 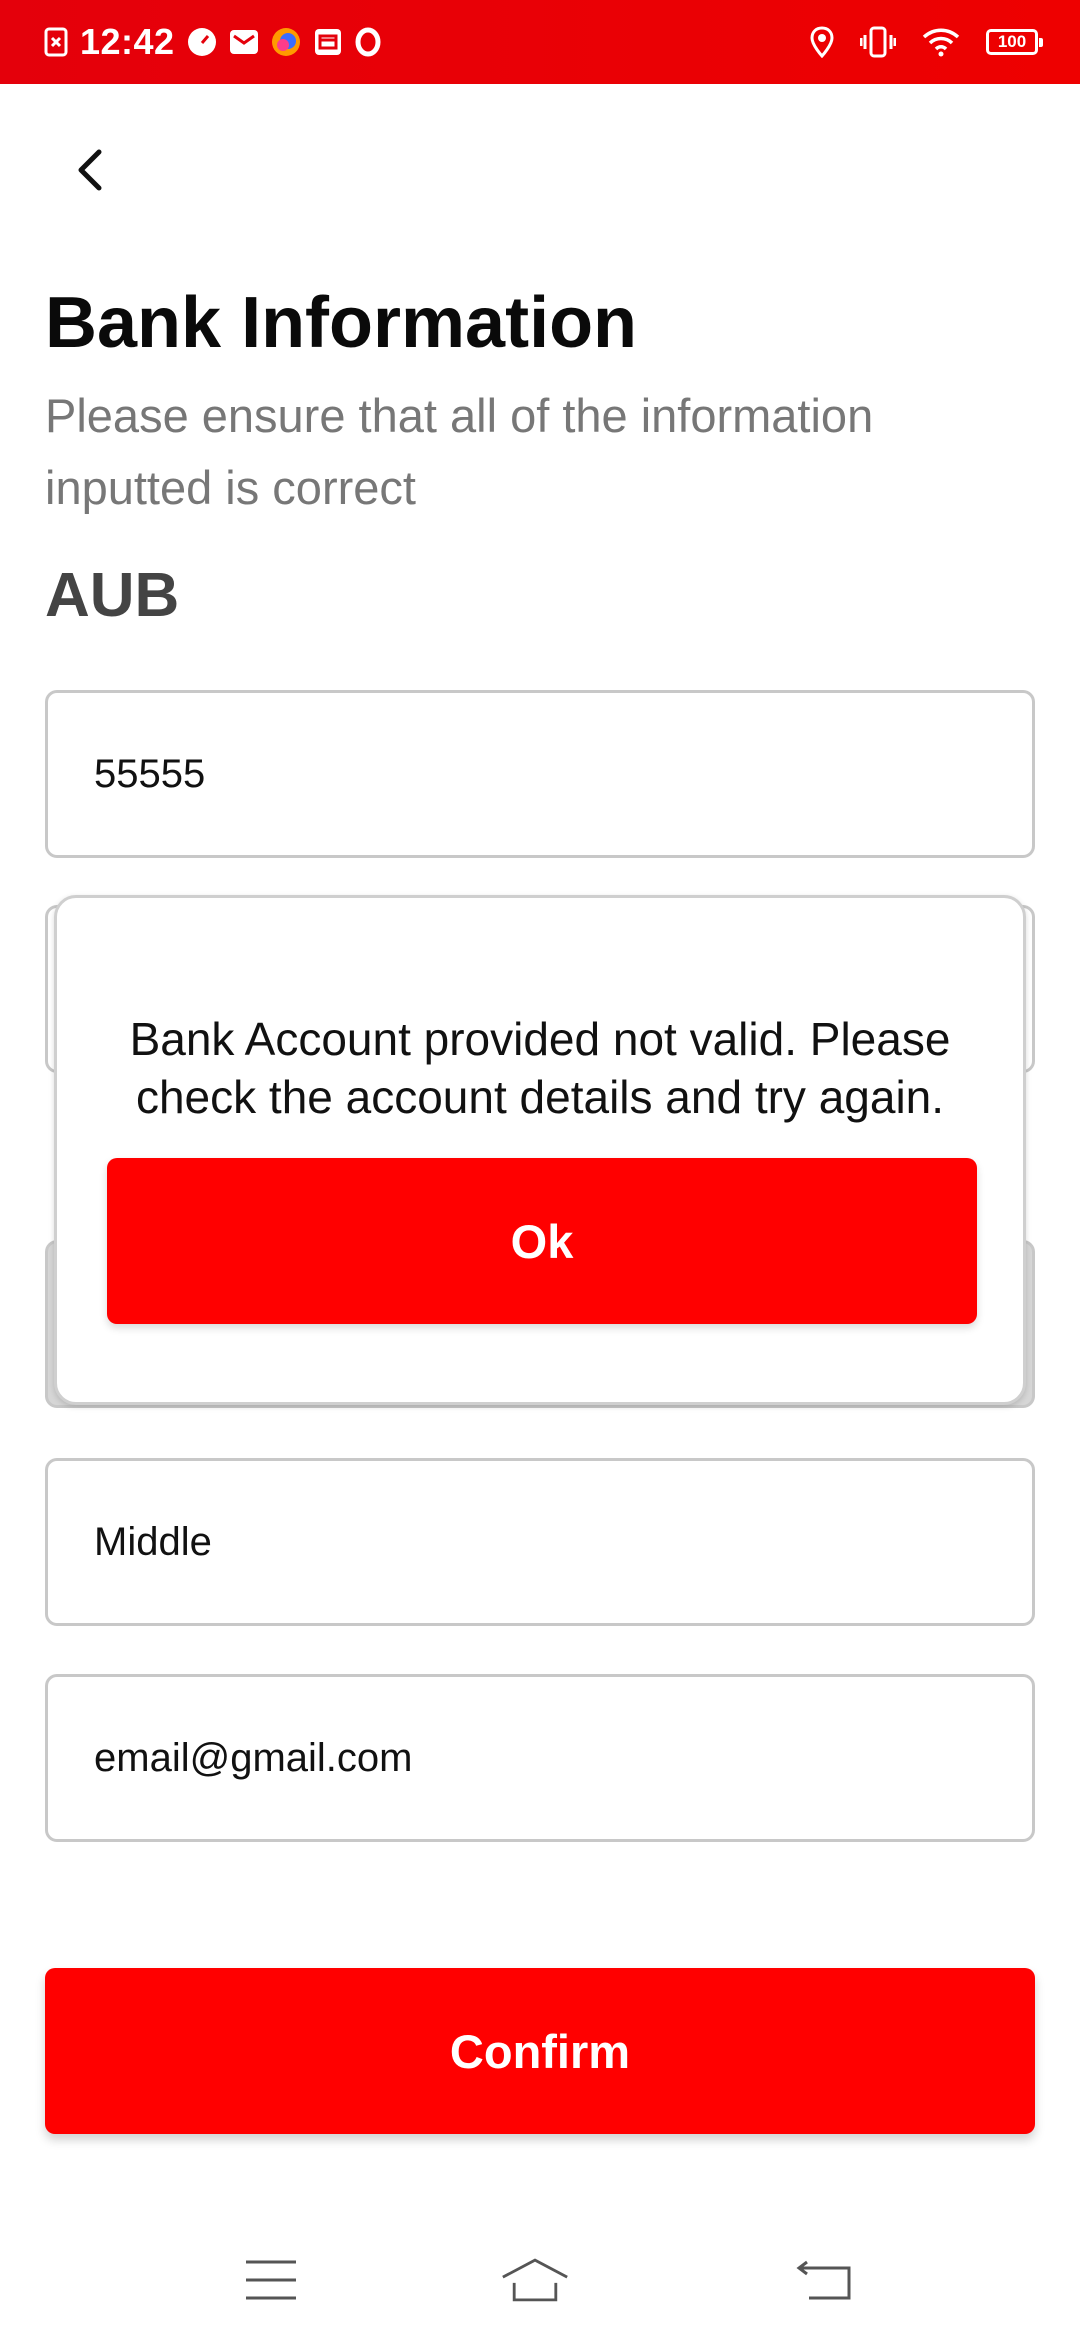 What do you see at coordinates (244, 42) in the screenshot?
I see `mail-icon` at bounding box center [244, 42].